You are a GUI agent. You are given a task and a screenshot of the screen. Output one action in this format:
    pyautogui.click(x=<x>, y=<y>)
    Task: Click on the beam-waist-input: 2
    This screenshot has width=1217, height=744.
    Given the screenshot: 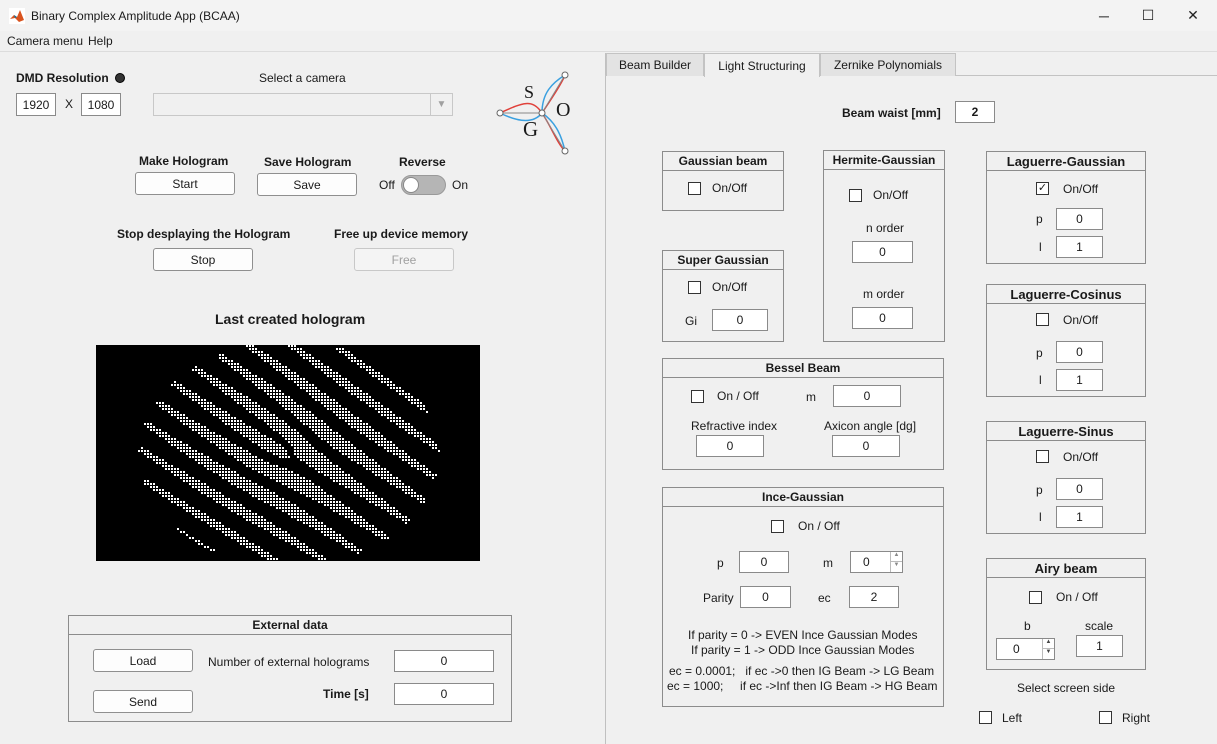 What is the action you would take?
    pyautogui.click(x=975, y=112)
    